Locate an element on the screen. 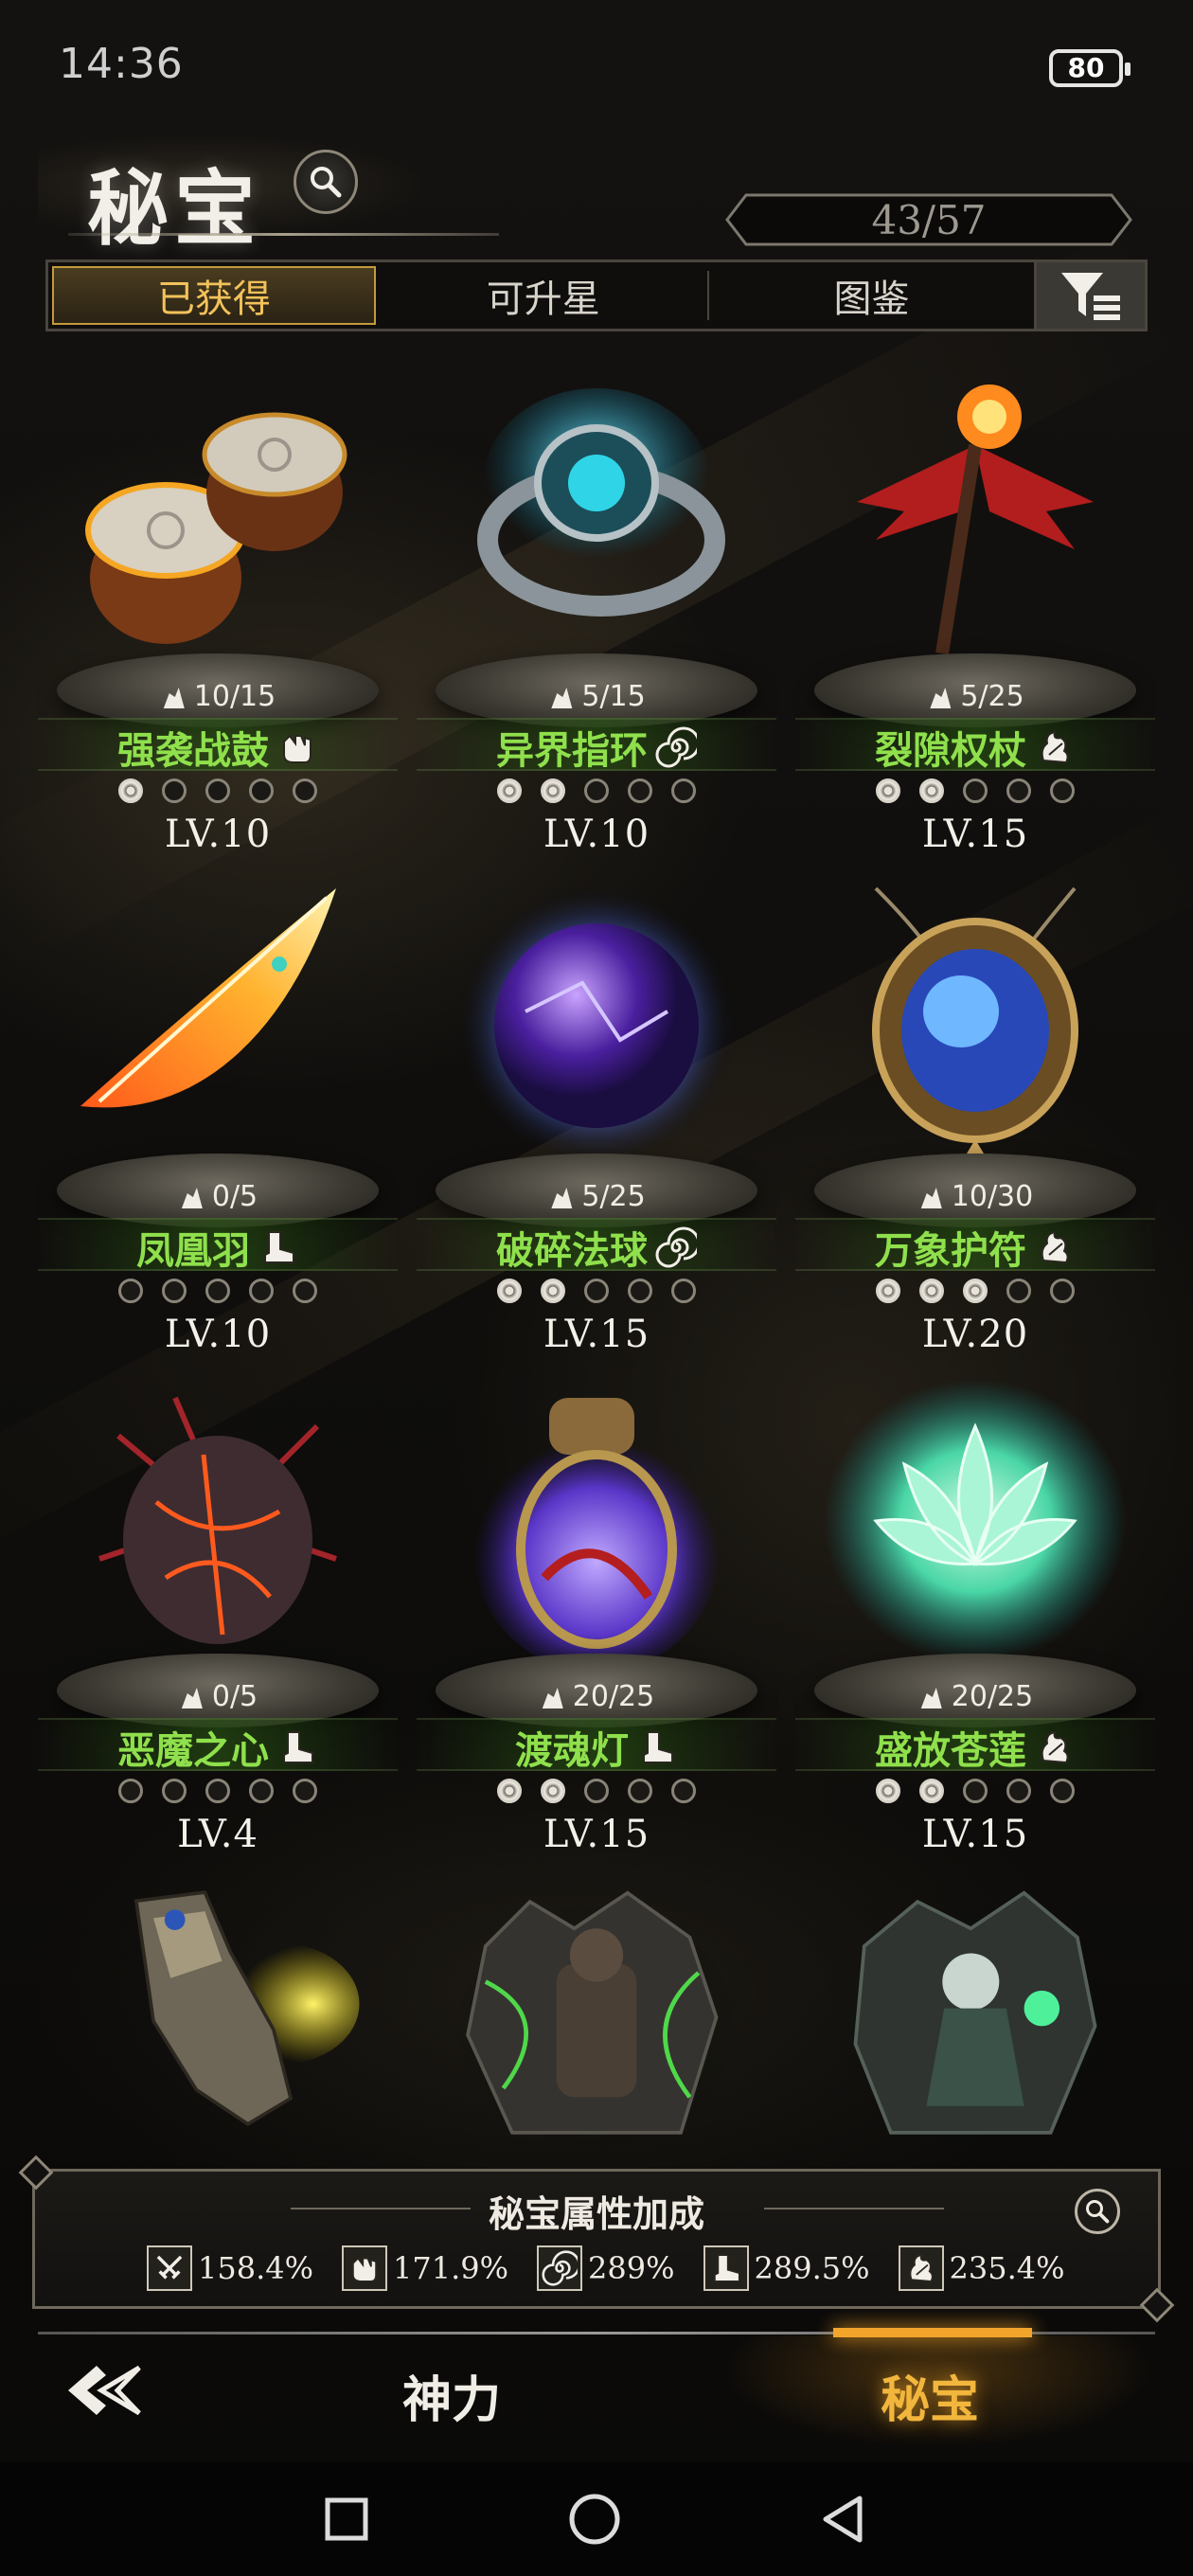  ghost-art is located at coordinates (975, 2020).